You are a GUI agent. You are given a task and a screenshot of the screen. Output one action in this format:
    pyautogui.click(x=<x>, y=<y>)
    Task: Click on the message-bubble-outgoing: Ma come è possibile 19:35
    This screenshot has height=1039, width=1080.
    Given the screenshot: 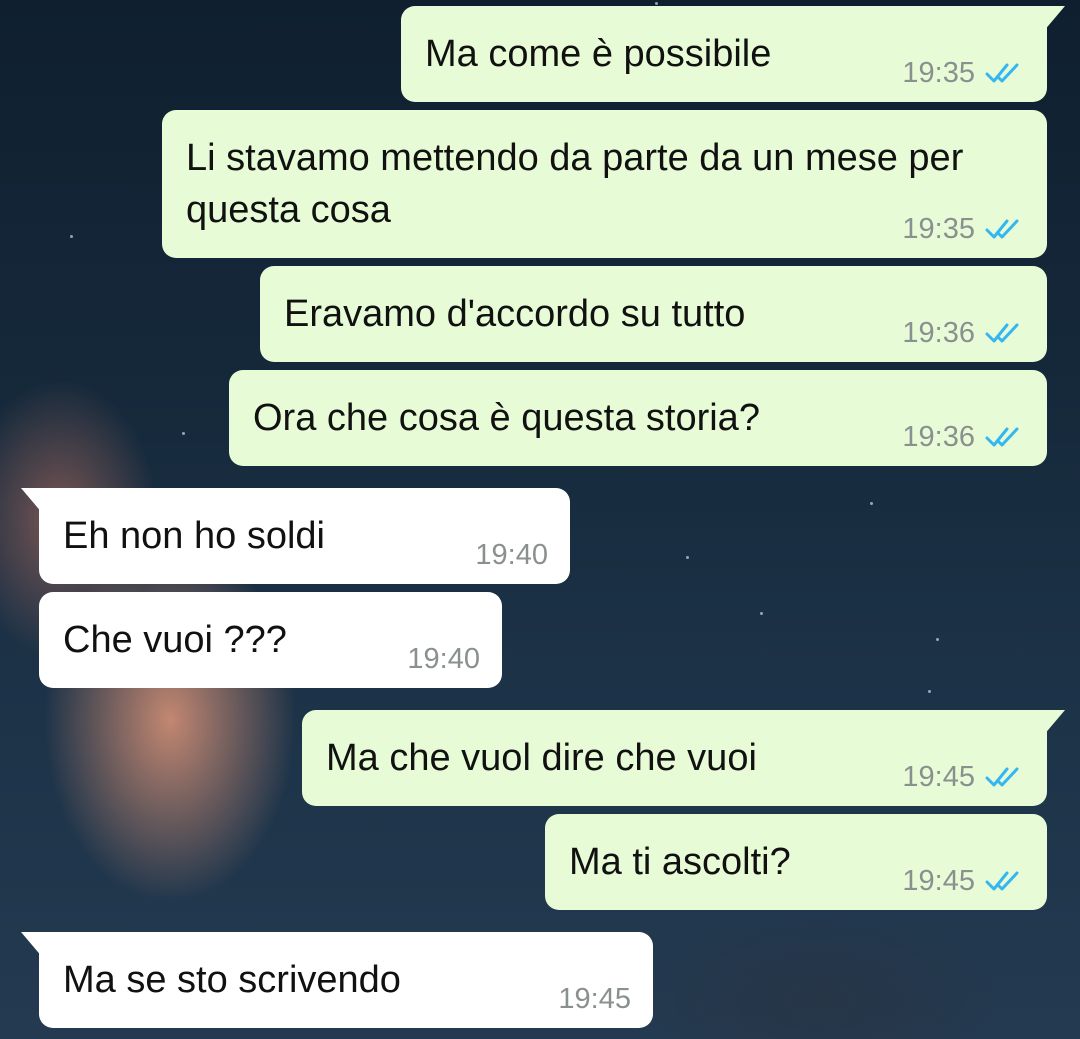 What is the action you would take?
    pyautogui.click(x=733, y=54)
    